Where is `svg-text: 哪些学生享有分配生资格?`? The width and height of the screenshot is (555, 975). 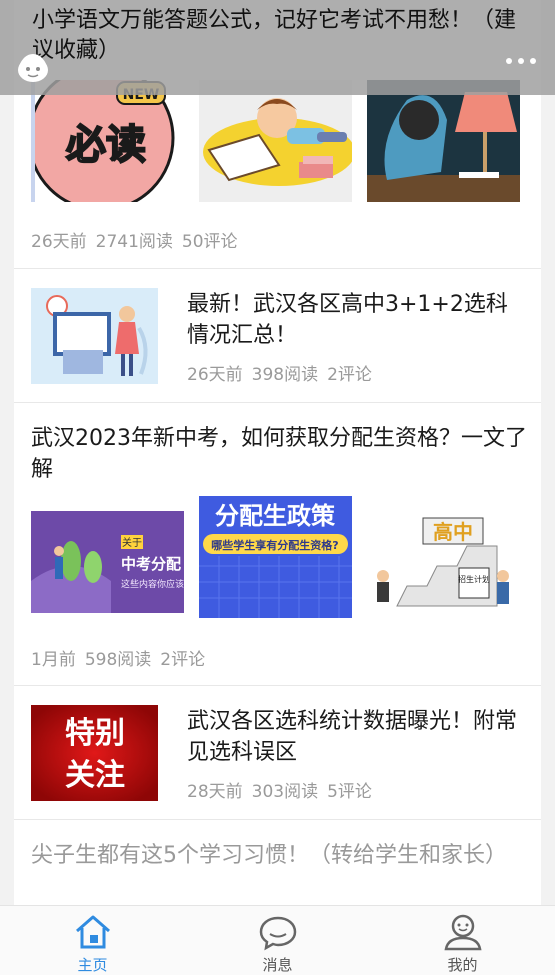
svg-text: 哪些学生享有分配生资格? is located at coordinates (274, 545).